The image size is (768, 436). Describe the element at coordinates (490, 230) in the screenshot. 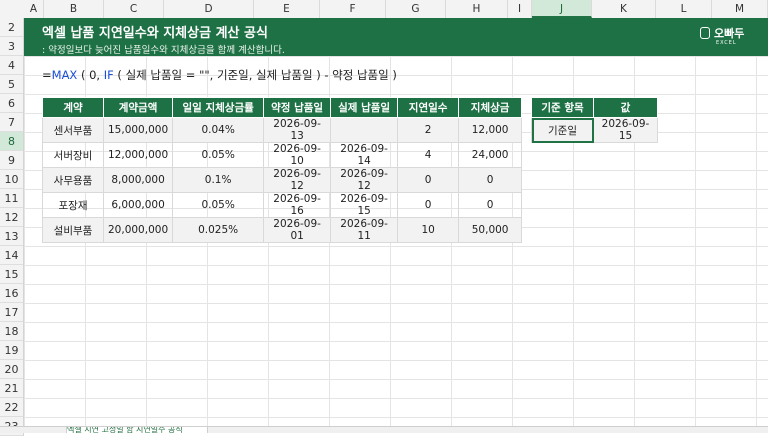

I see `cell-penalty: 50,000` at that location.